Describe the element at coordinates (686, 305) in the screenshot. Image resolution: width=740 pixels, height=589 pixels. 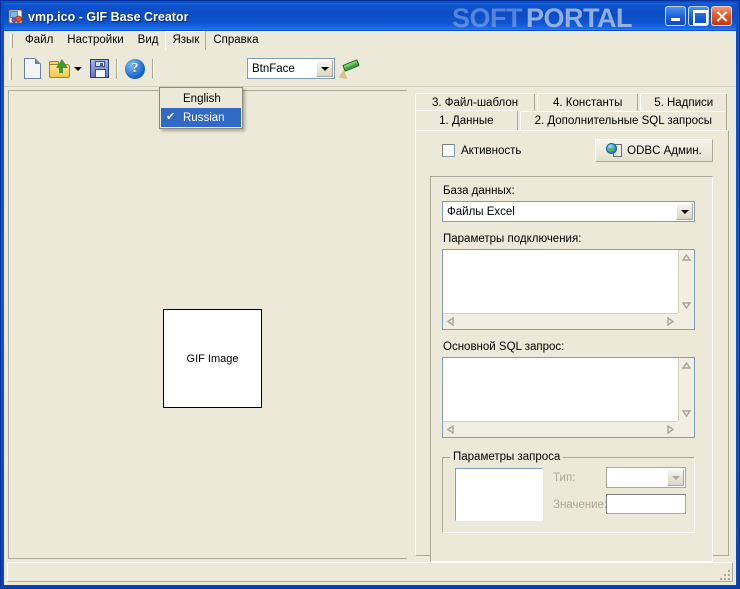
I see `connection-scroll-down-icon` at that location.